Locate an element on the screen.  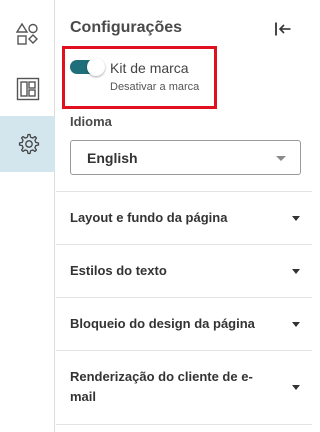
section-label: Estilos do texto is located at coordinates (118, 270).